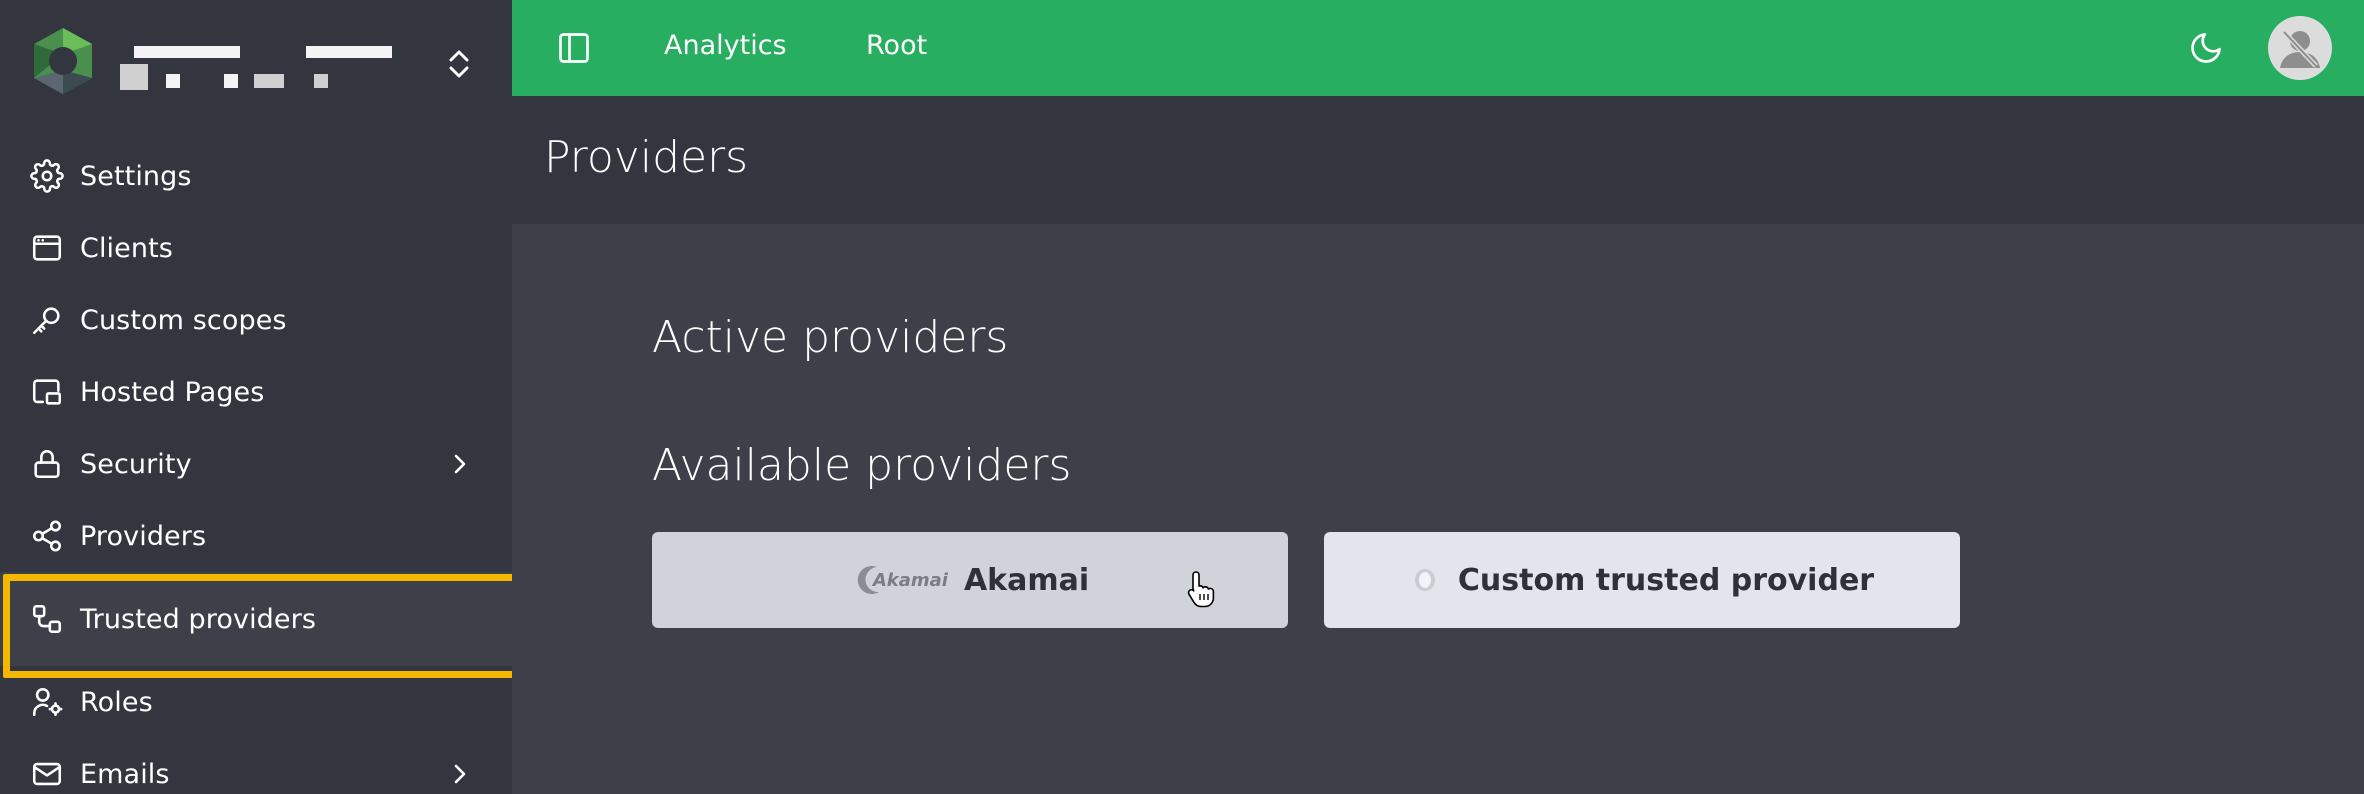 This screenshot has width=2364, height=794. What do you see at coordinates (1666, 580) in the screenshot?
I see `provider-label: Custom trusted provider` at bounding box center [1666, 580].